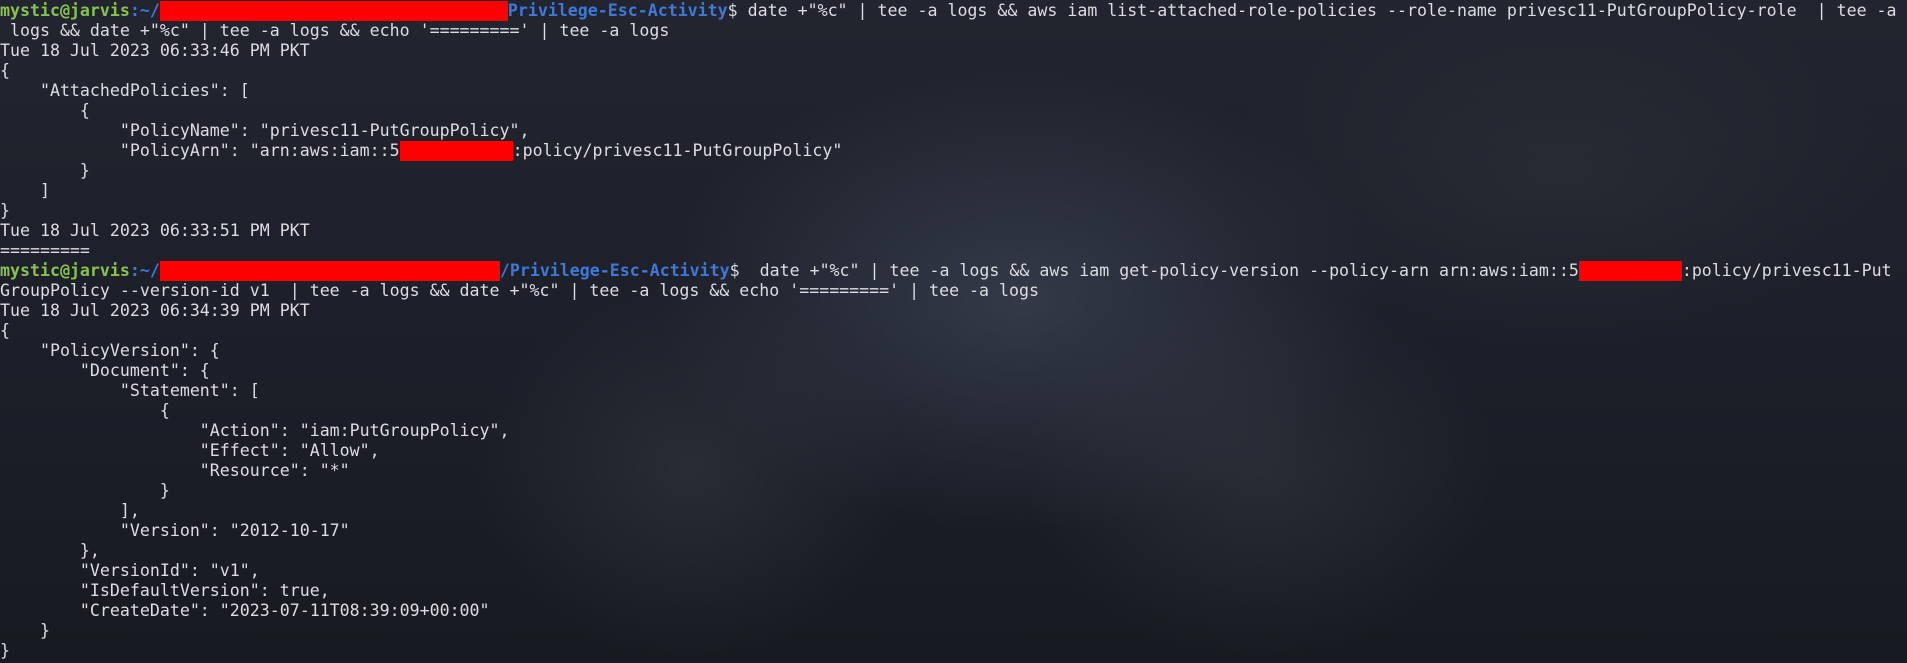  What do you see at coordinates (255, 430) in the screenshot?
I see `json-line: "Action": "iam:PutGroupPolicy",` at bounding box center [255, 430].